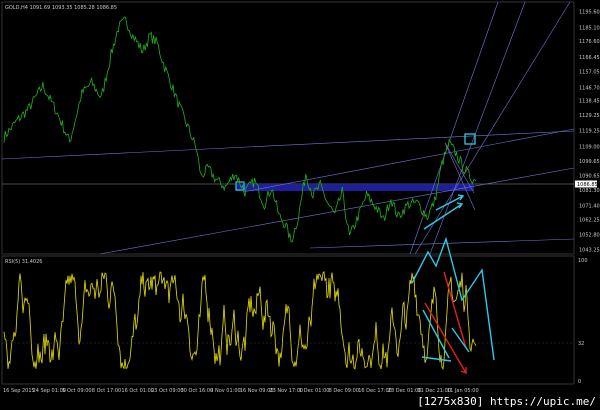  What do you see at coordinates (19, 391) in the screenshot?
I see `time-tick-0: 16 Sep 2015` at bounding box center [19, 391].